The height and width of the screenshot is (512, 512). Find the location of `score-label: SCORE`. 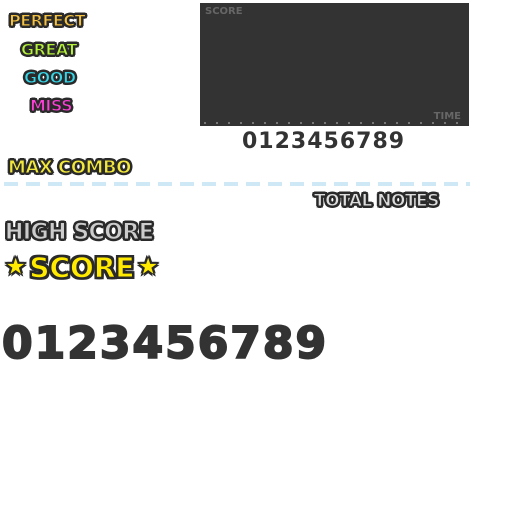

score-label: SCORE is located at coordinates (82, 267).